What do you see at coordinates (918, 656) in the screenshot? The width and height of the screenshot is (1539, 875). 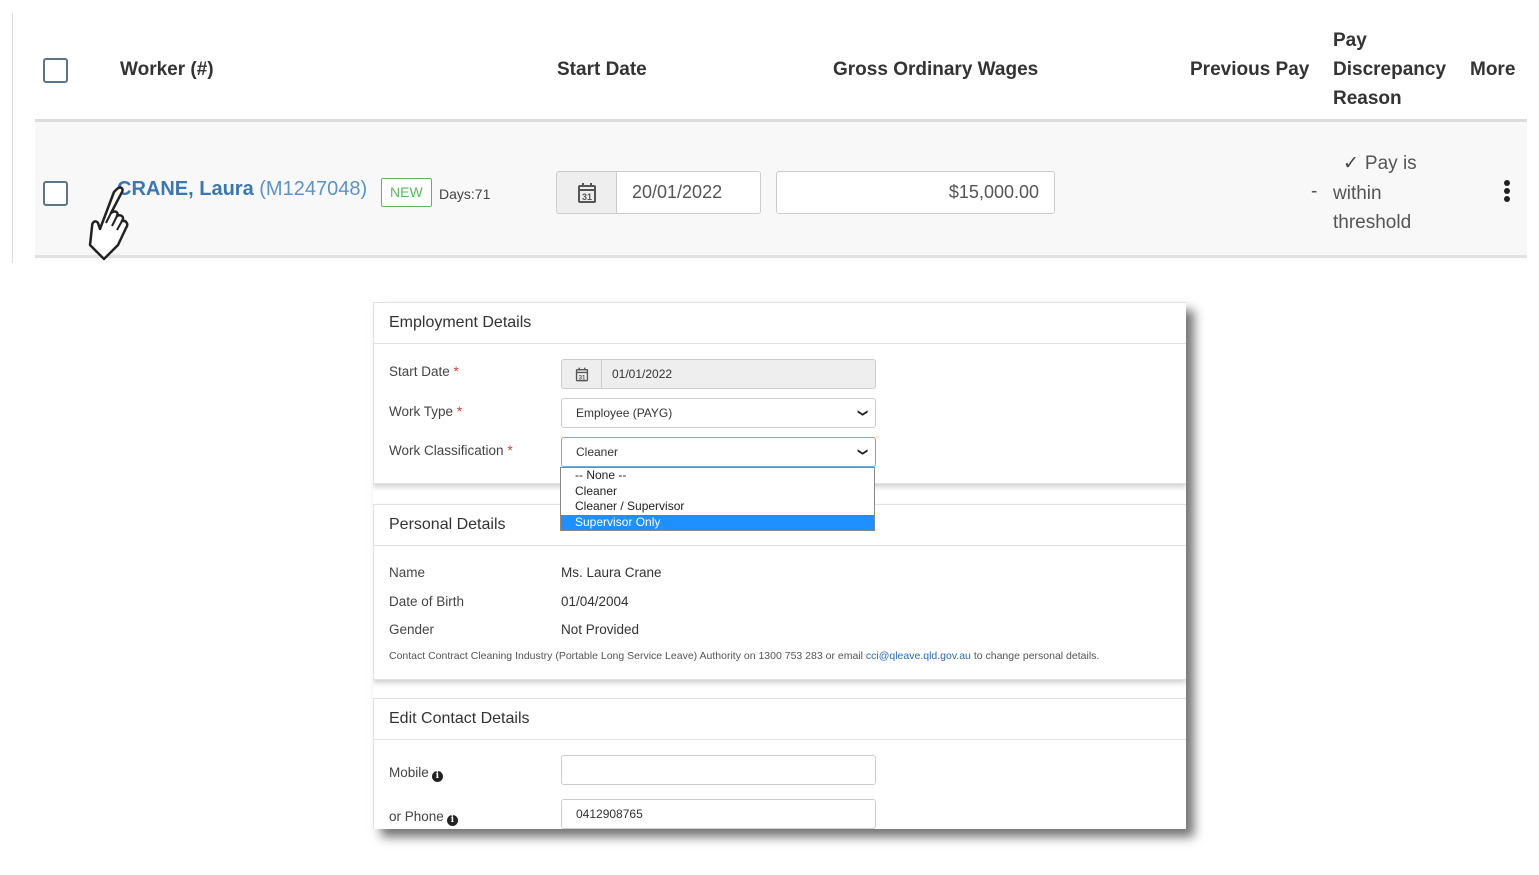 I see `email-link: cci@qleave.qld.gov.au` at bounding box center [918, 656].